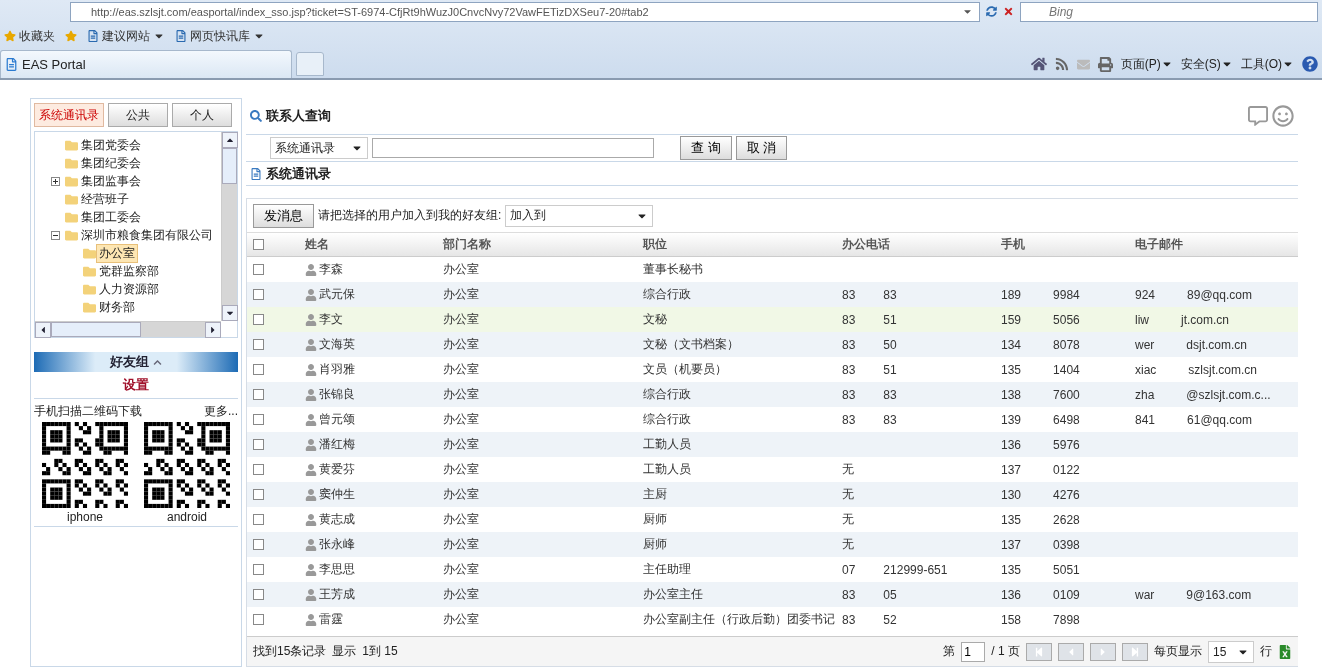 This screenshot has height=671, width=1322. Describe the element at coordinates (55, 181) in the screenshot. I see `plus-box-icon` at that location.